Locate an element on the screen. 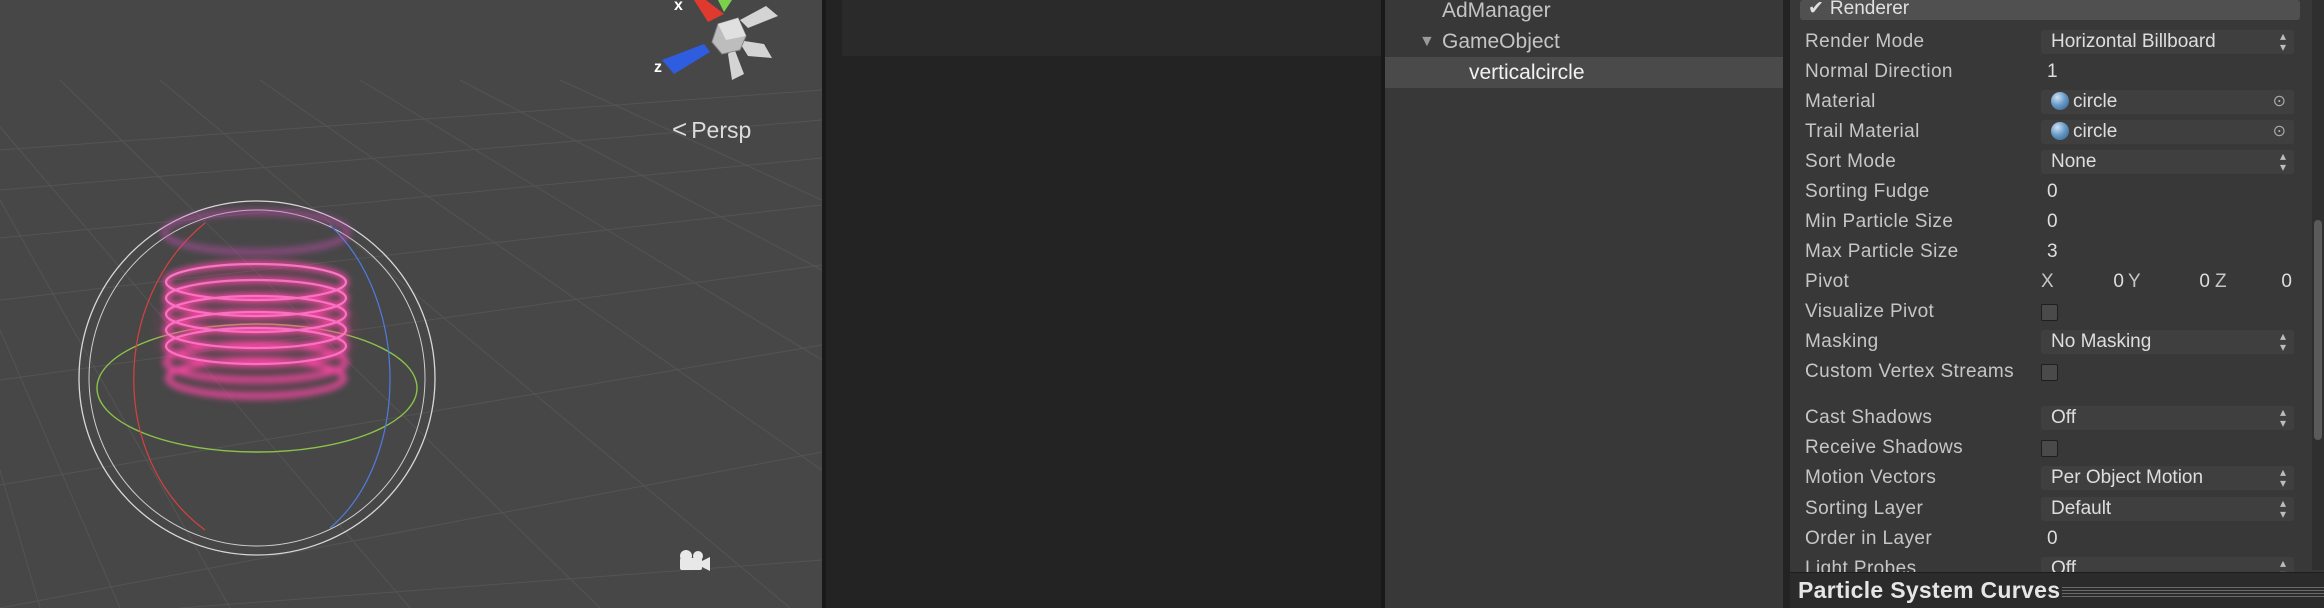 This screenshot has height=608, width=2324. pivot-y-label: Y is located at coordinates (2134, 282).